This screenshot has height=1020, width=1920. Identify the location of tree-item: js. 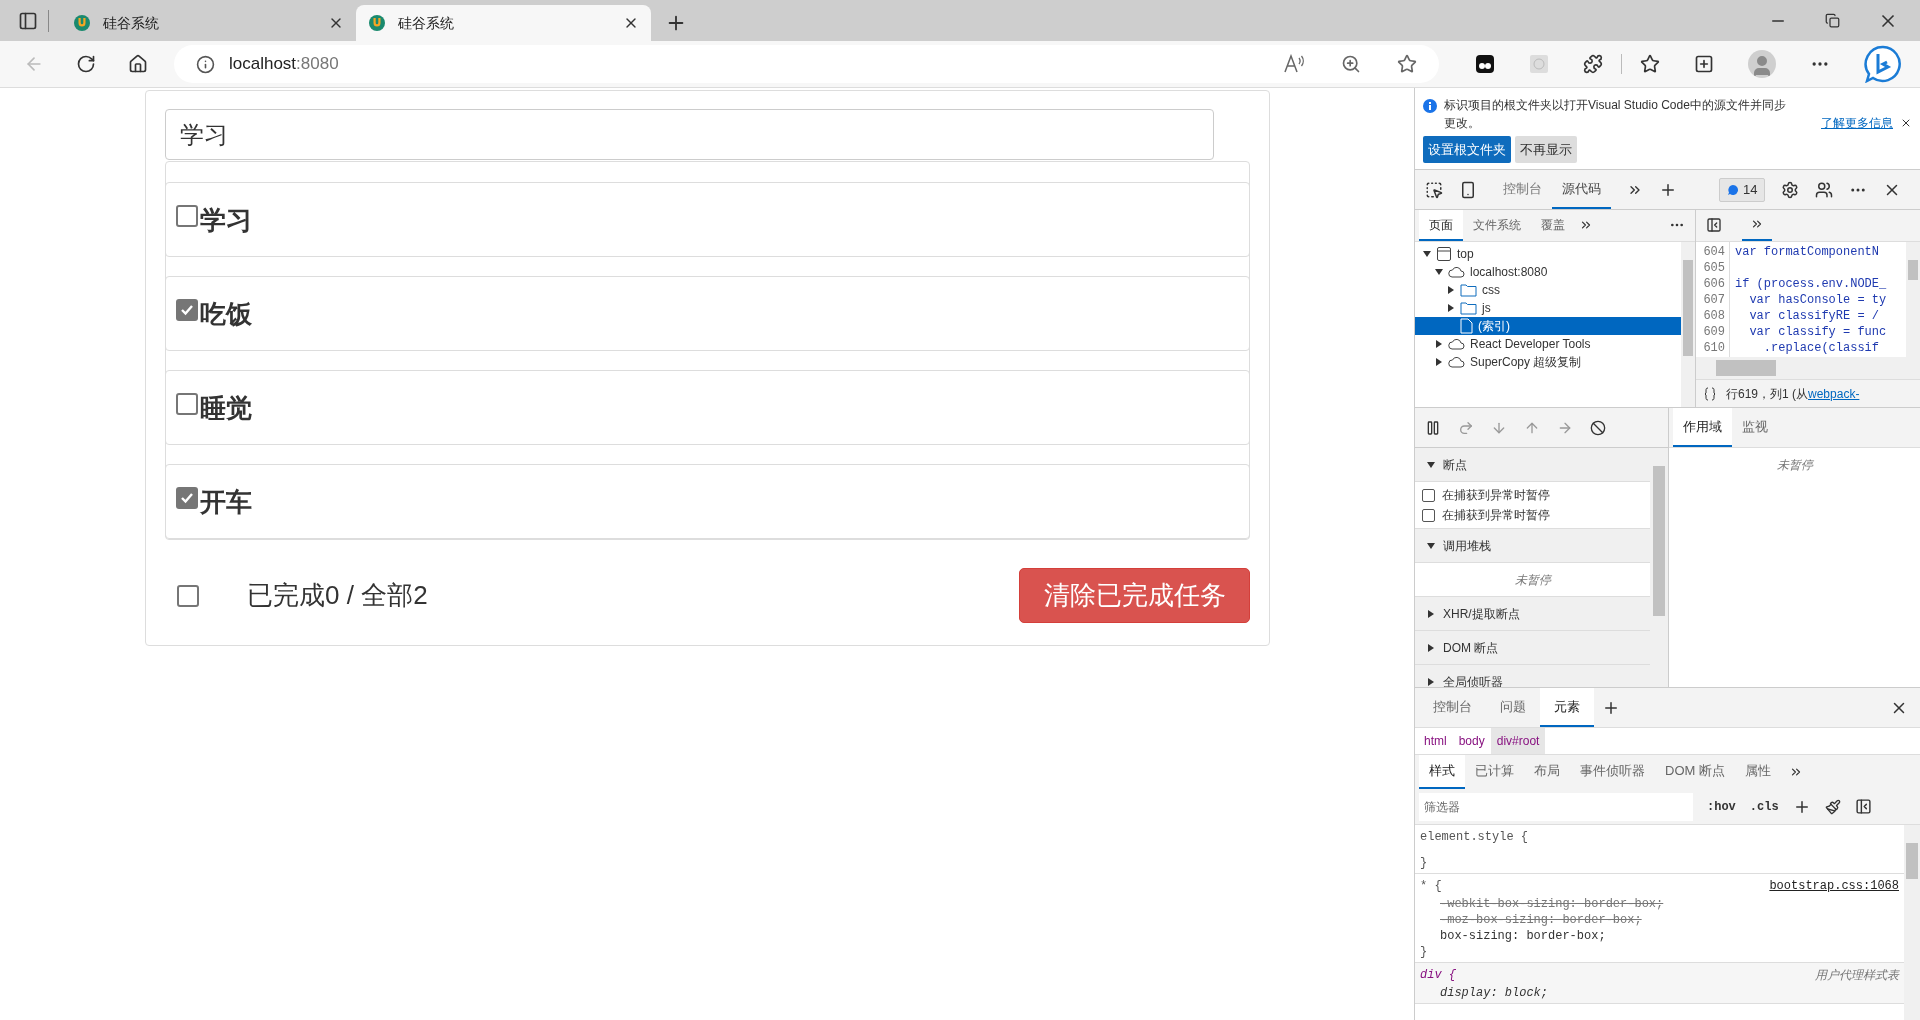
(1548, 308).